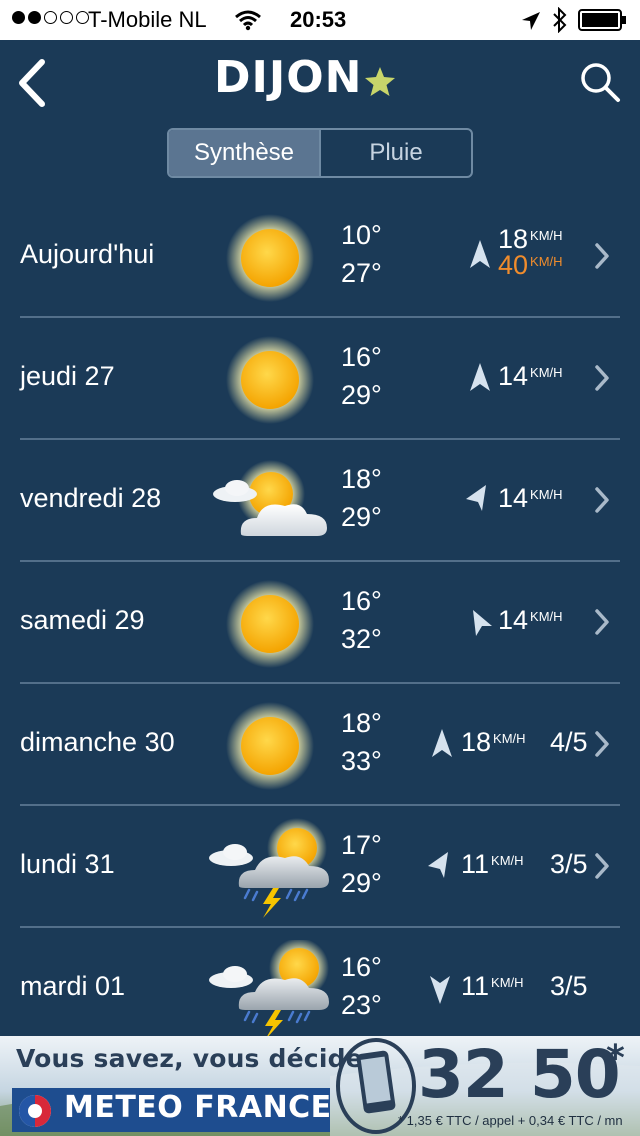 The height and width of the screenshot is (1136, 640). What do you see at coordinates (197, 1058) in the screenshot?
I see `ad-slogan: Vous savez, vous décidez` at bounding box center [197, 1058].